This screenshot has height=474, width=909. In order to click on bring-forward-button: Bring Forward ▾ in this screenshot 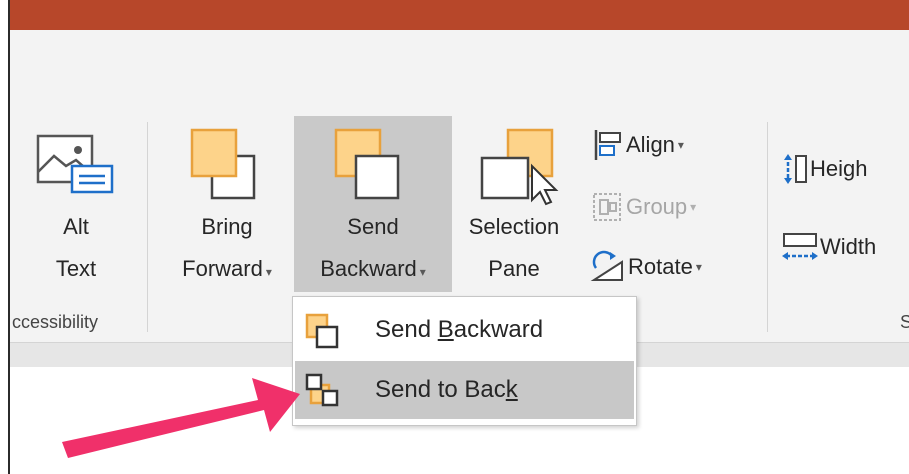, I will do `click(227, 208)`.